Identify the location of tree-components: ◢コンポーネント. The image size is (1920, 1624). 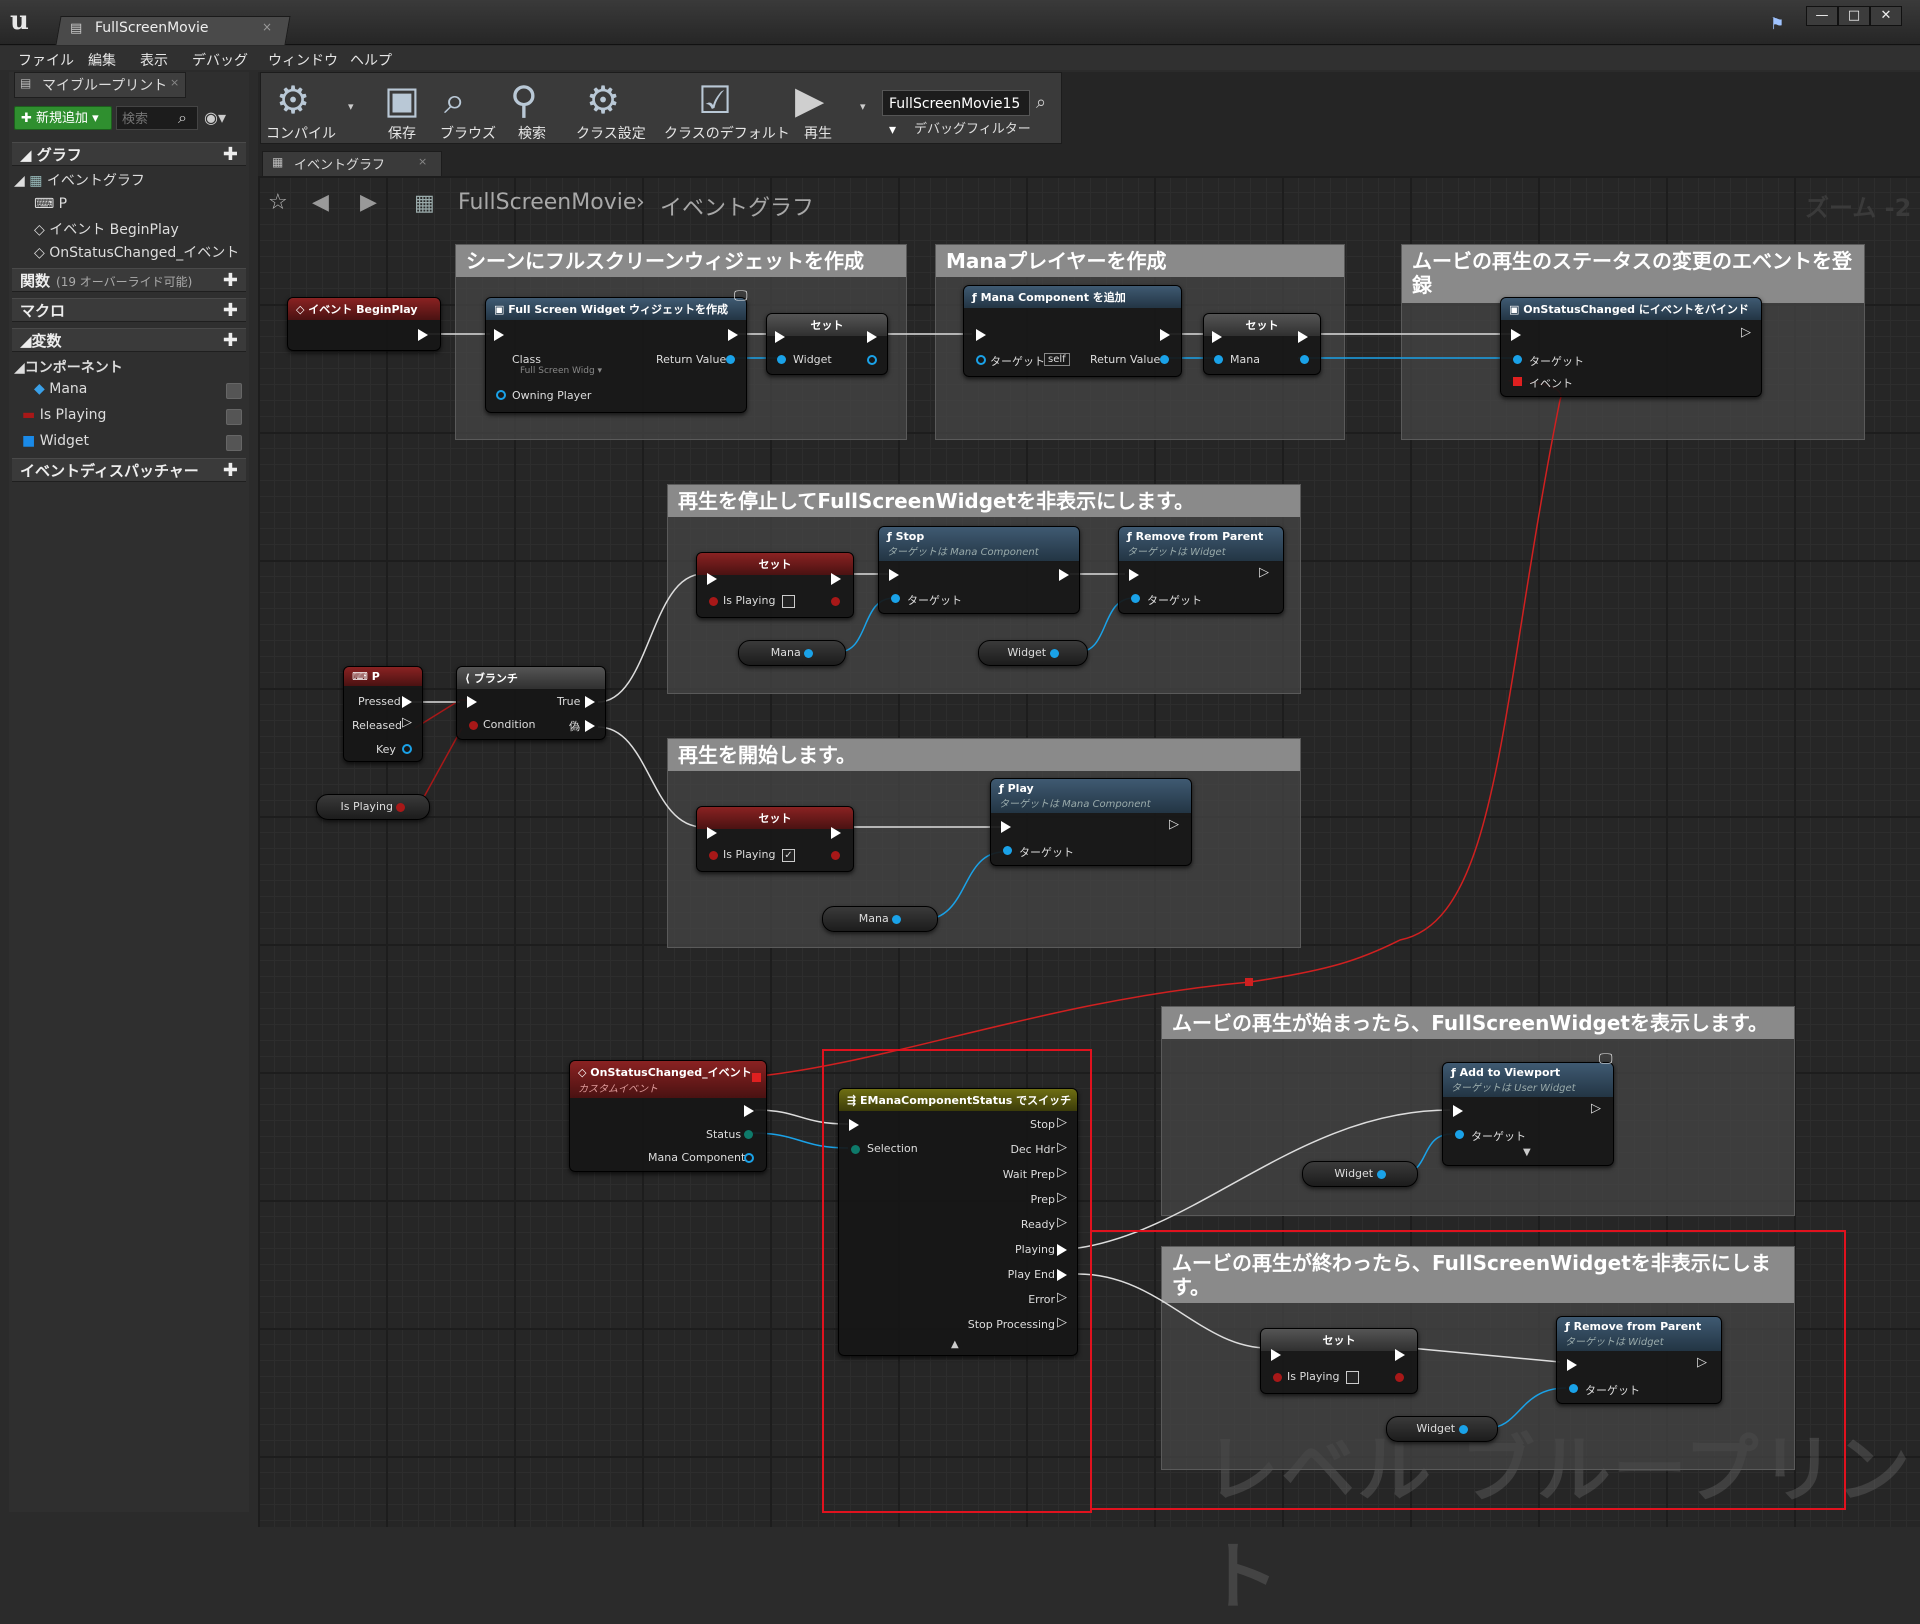
(68, 367).